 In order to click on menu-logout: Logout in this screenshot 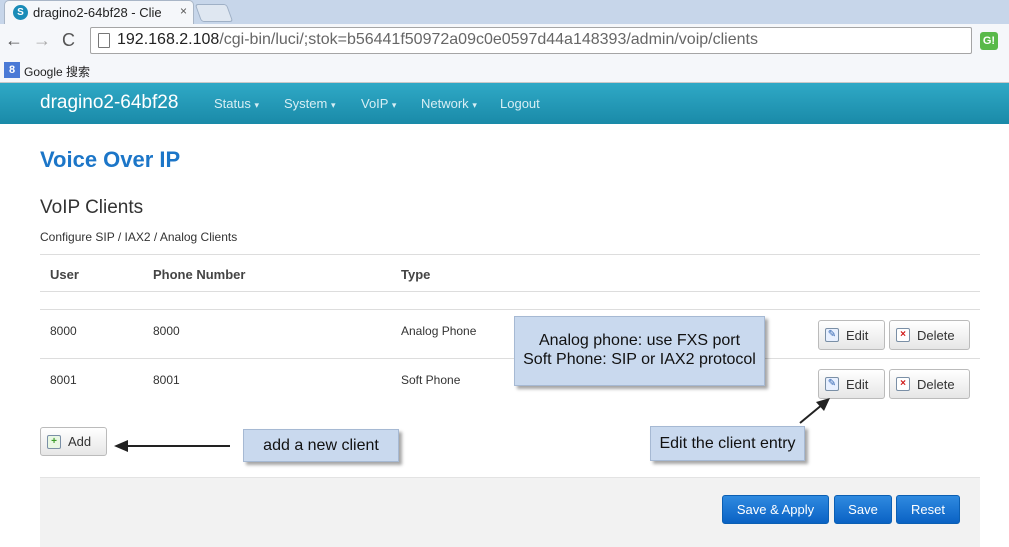, I will do `click(520, 103)`.